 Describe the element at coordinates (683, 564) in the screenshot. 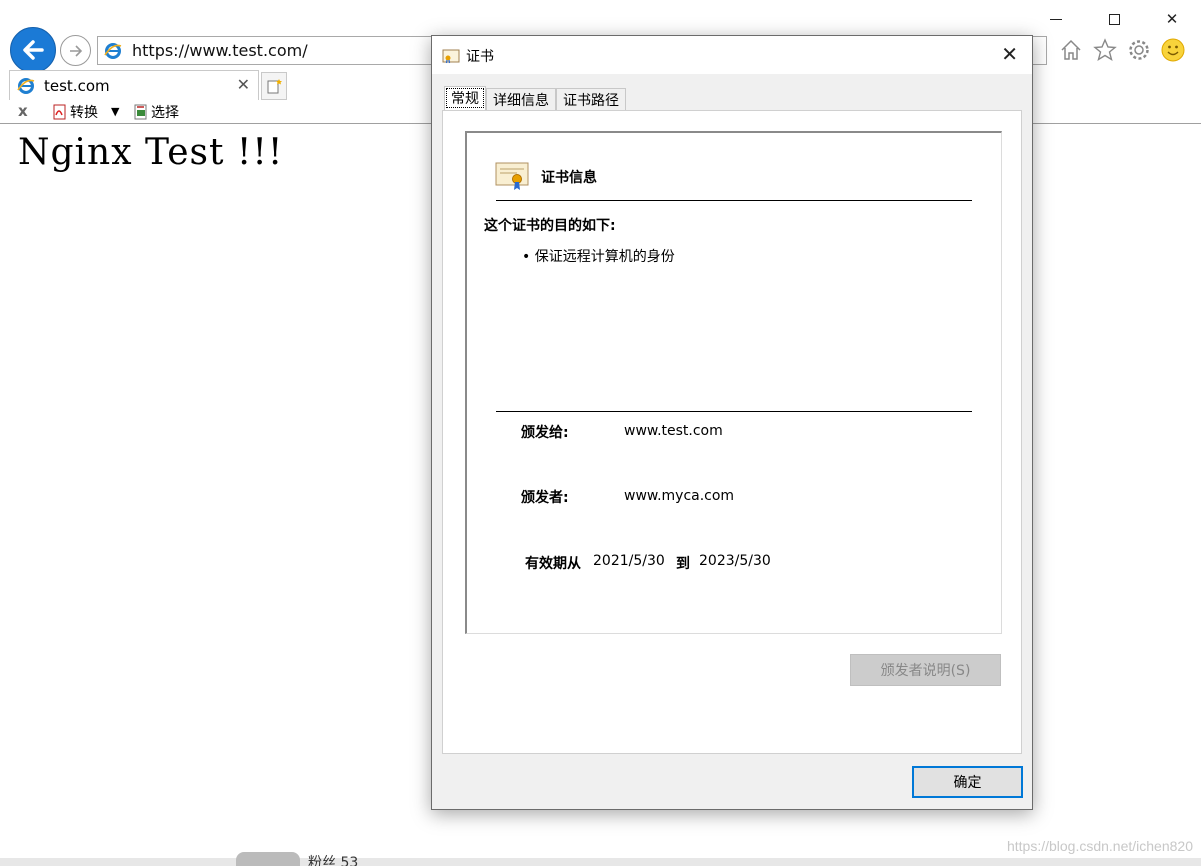

I see `valid-to-label: 到` at that location.